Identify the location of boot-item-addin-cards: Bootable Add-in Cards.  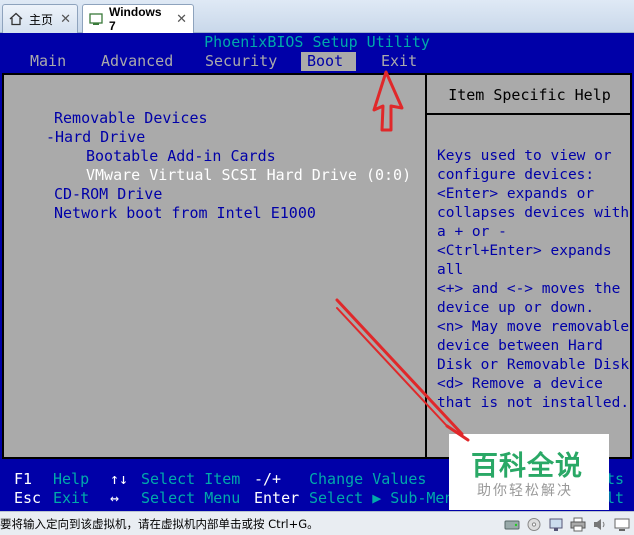
(181, 156).